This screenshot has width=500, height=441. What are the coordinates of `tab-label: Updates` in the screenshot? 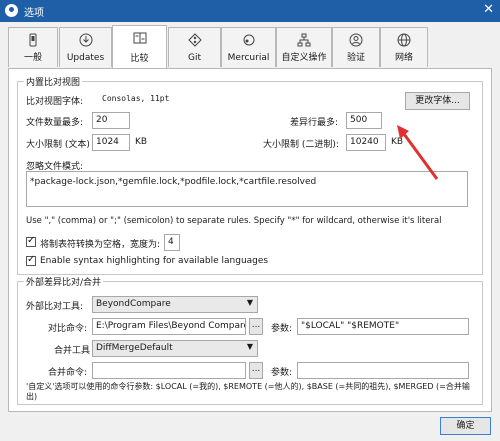 It's located at (85, 58).